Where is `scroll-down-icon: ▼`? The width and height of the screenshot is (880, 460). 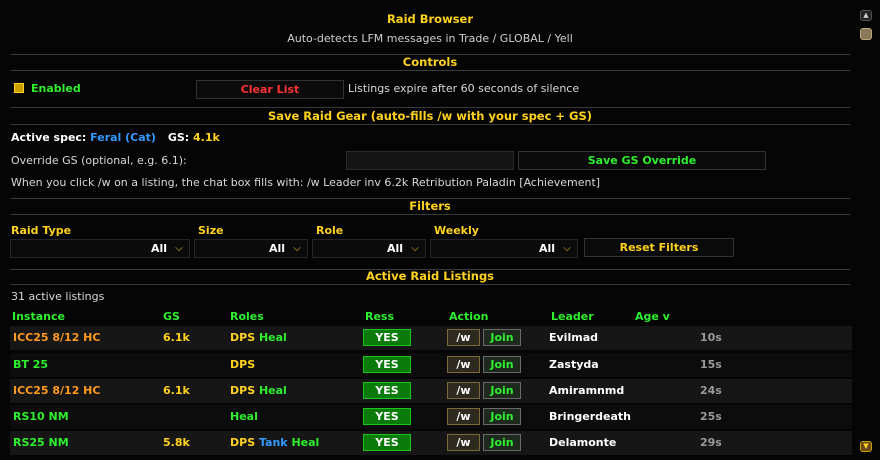 scroll-down-icon: ▼ is located at coordinates (866, 446).